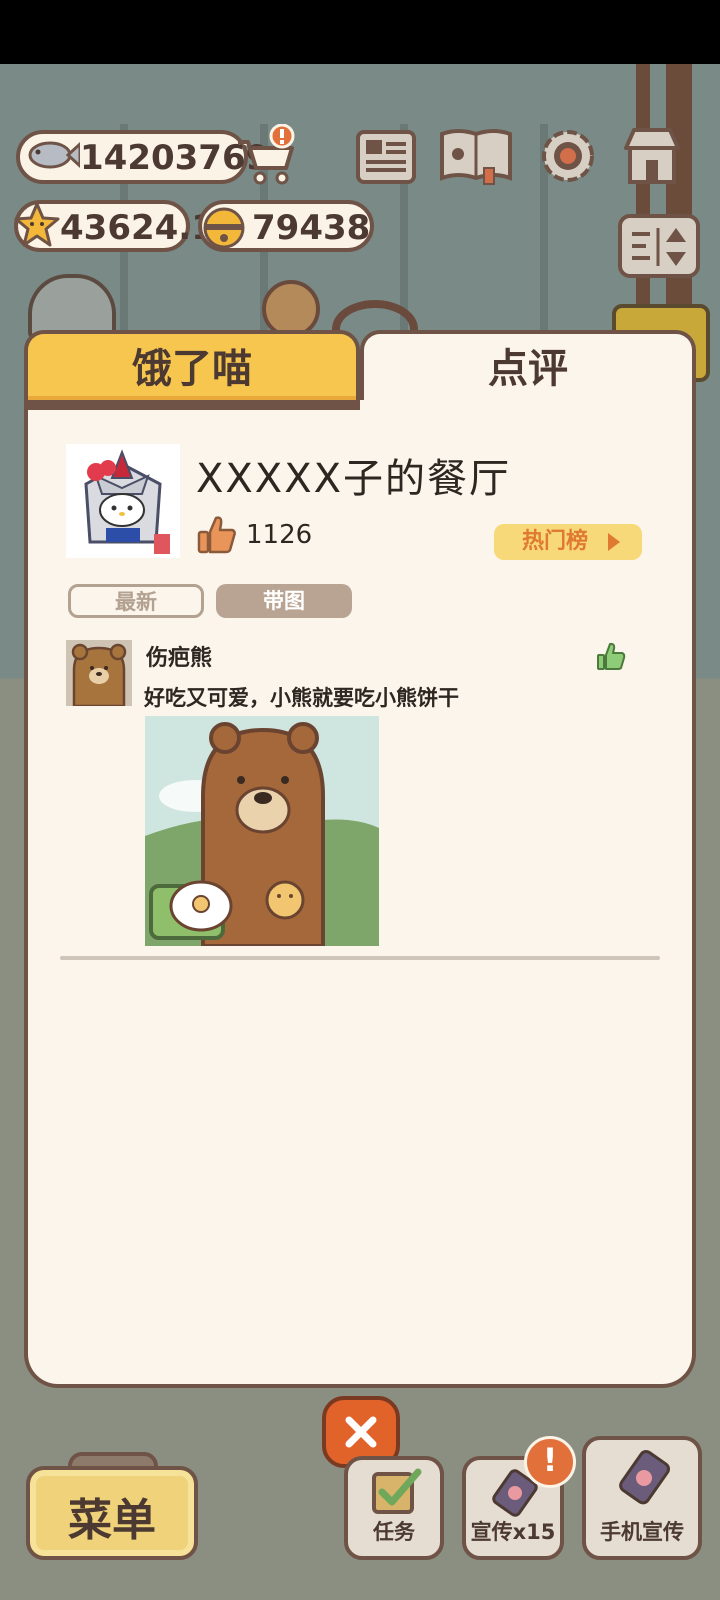  What do you see at coordinates (123, 501) in the screenshot?
I see `restaurant-avatar` at bounding box center [123, 501].